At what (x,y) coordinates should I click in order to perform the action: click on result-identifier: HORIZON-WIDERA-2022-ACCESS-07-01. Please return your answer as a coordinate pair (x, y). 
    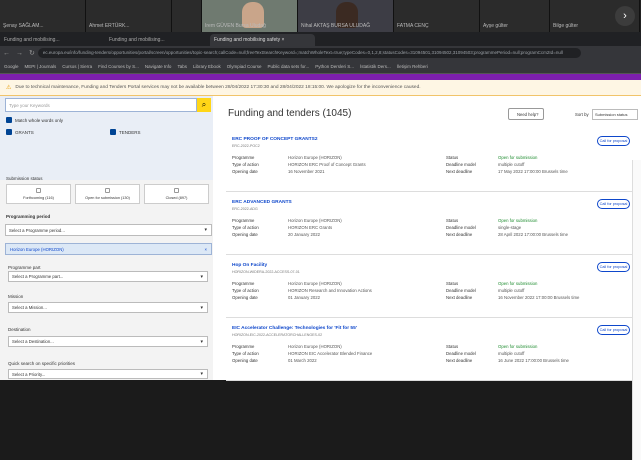
    Looking at the image, I should click on (266, 272).